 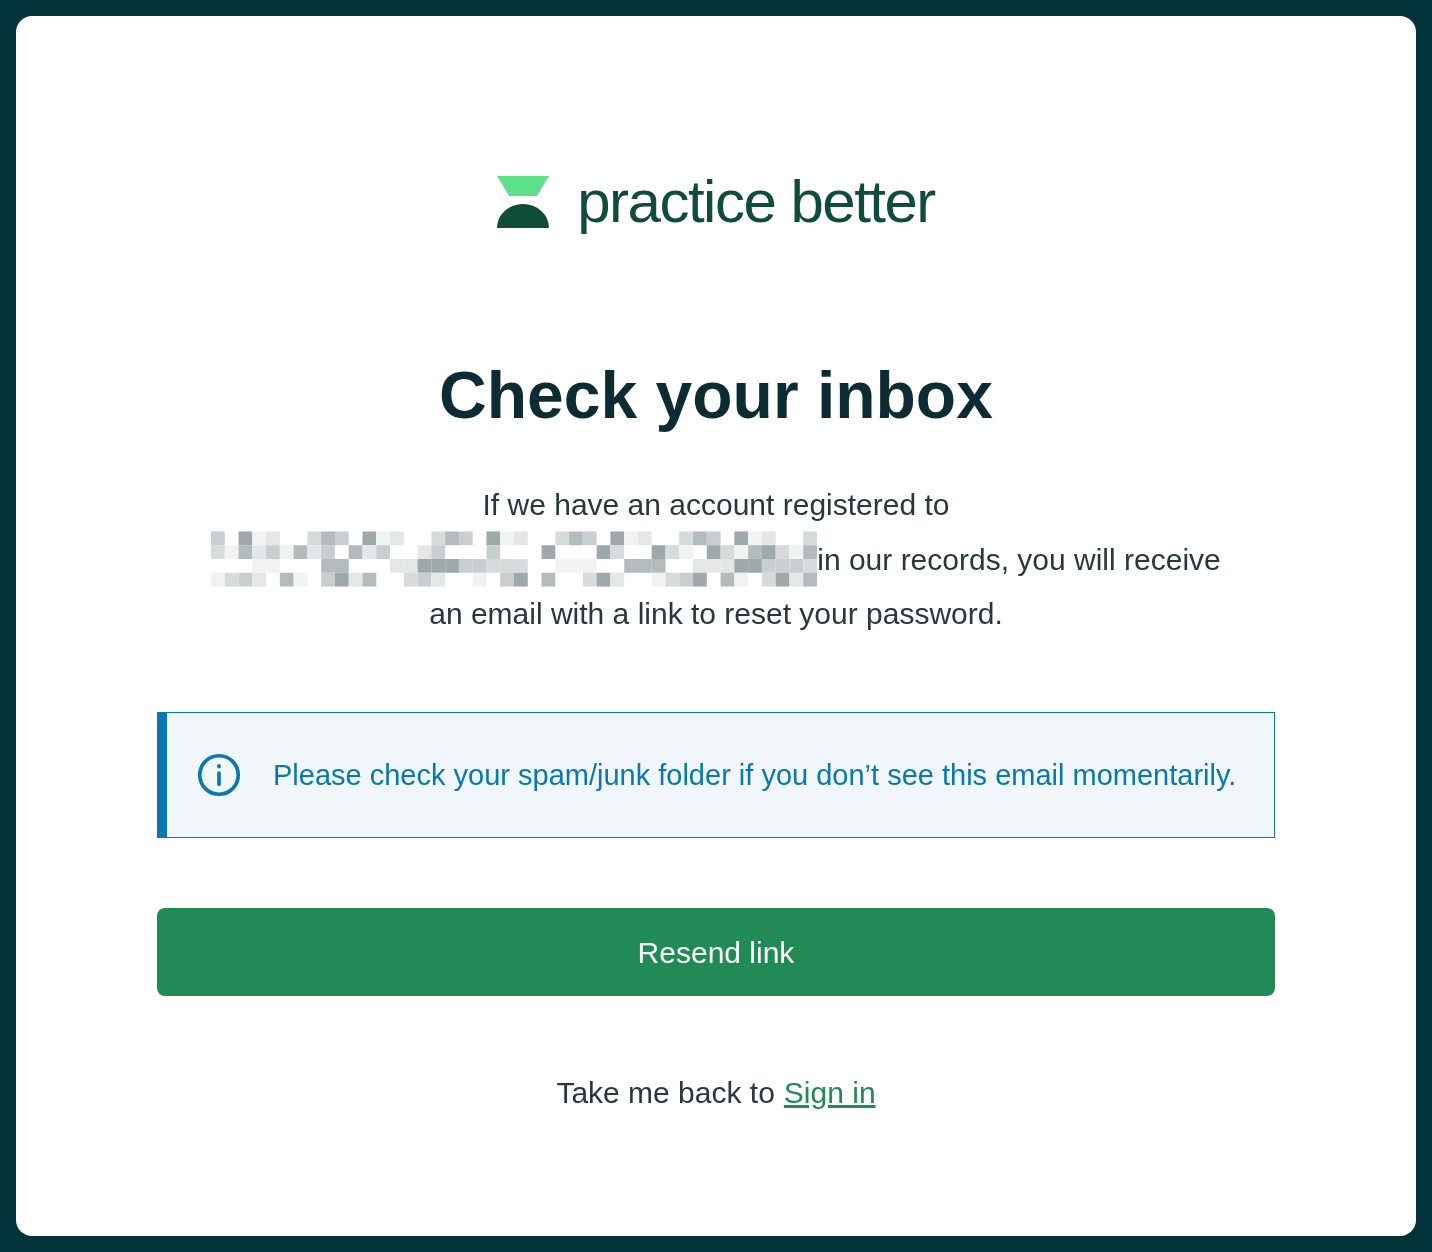 I want to click on logo-icon, so click(x=523, y=202).